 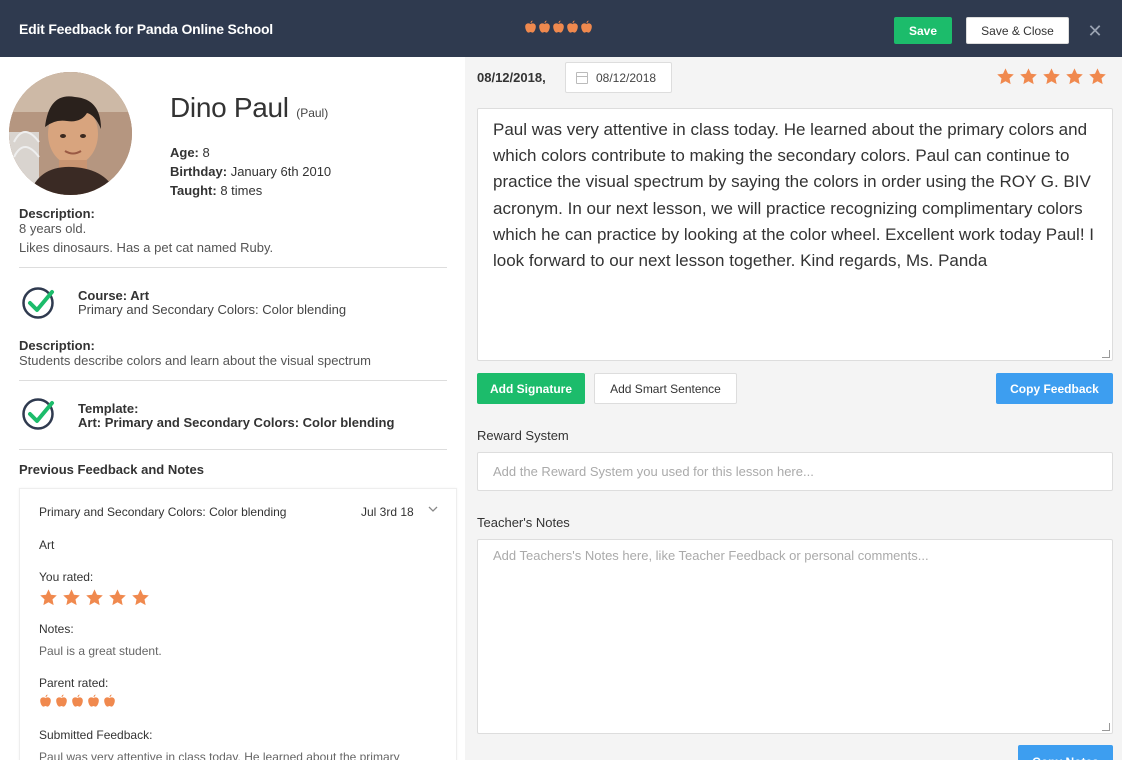 I want to click on modal-title: Edit Feedback for Panda Online School, so click(x=146, y=29).